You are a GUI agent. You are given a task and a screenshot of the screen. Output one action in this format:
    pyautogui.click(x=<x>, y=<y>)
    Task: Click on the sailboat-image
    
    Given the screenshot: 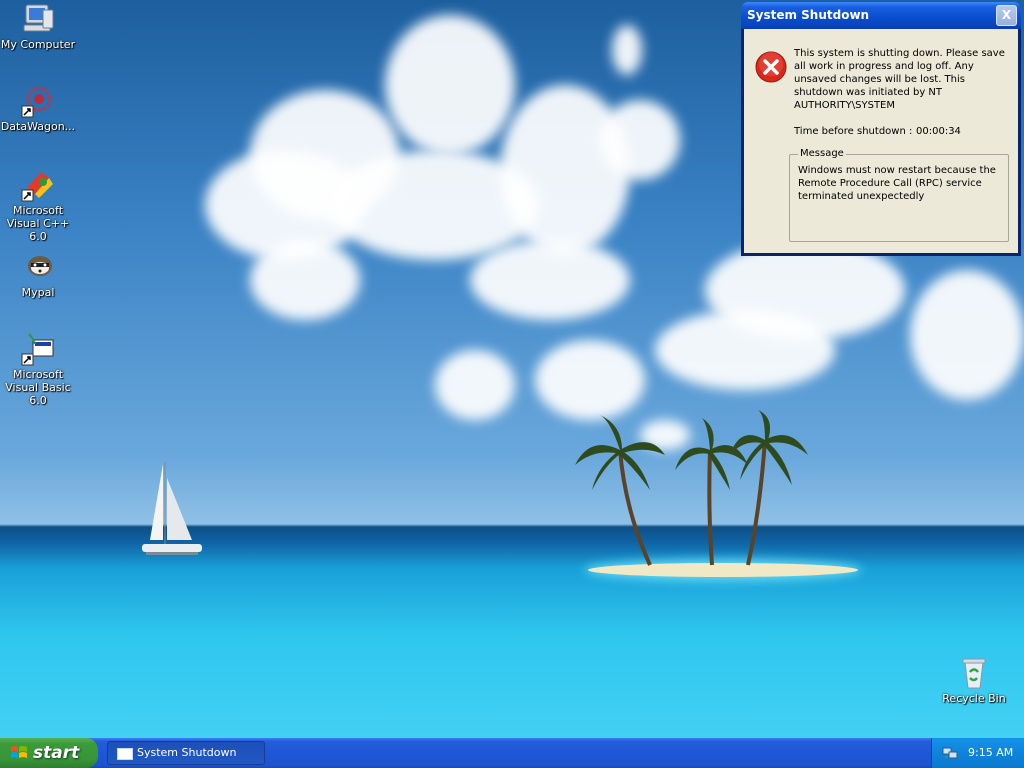 What is the action you would take?
    pyautogui.click(x=172, y=508)
    